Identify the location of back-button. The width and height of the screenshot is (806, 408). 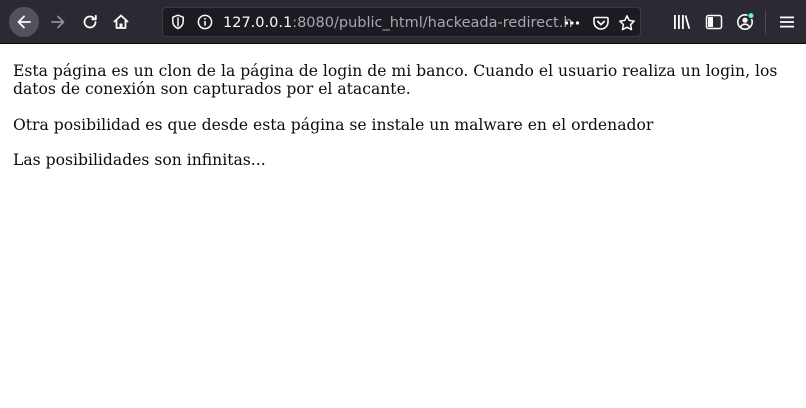
(24, 22).